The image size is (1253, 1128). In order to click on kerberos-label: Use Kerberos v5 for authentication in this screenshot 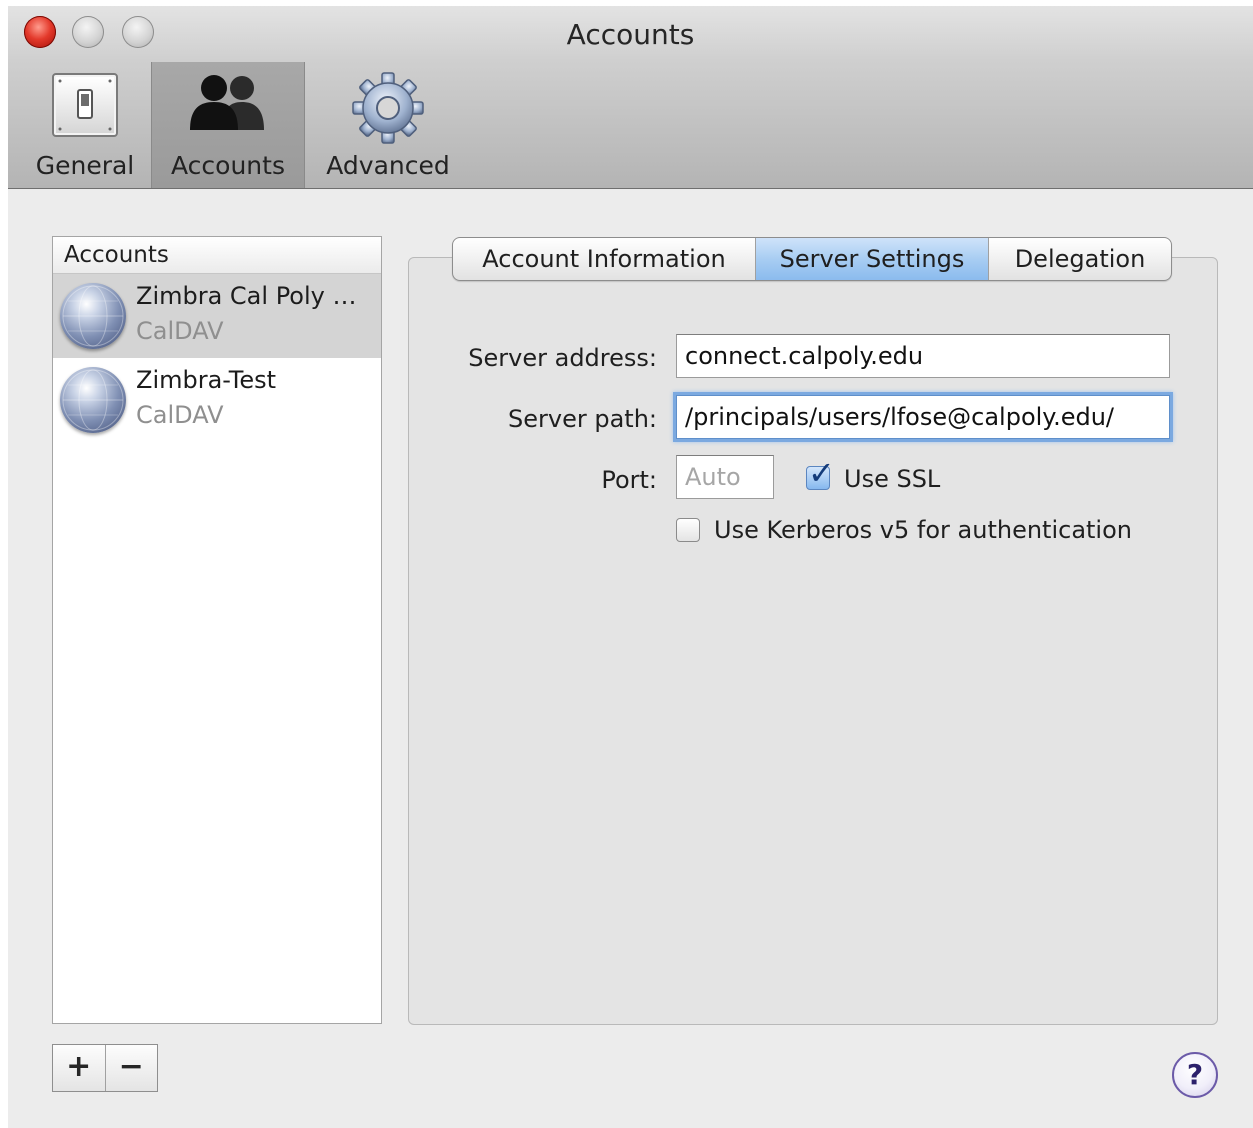, I will do `click(923, 530)`.